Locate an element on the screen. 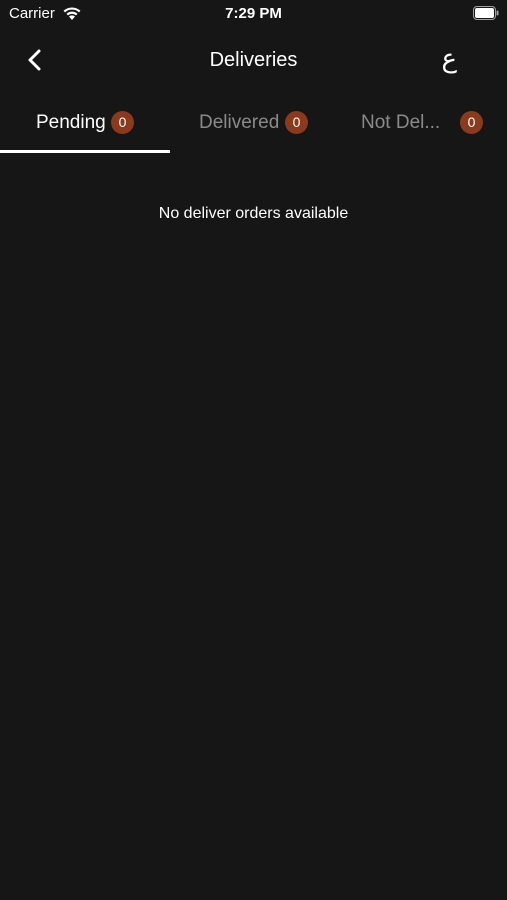  clock: 7:29 PM is located at coordinates (253, 13).